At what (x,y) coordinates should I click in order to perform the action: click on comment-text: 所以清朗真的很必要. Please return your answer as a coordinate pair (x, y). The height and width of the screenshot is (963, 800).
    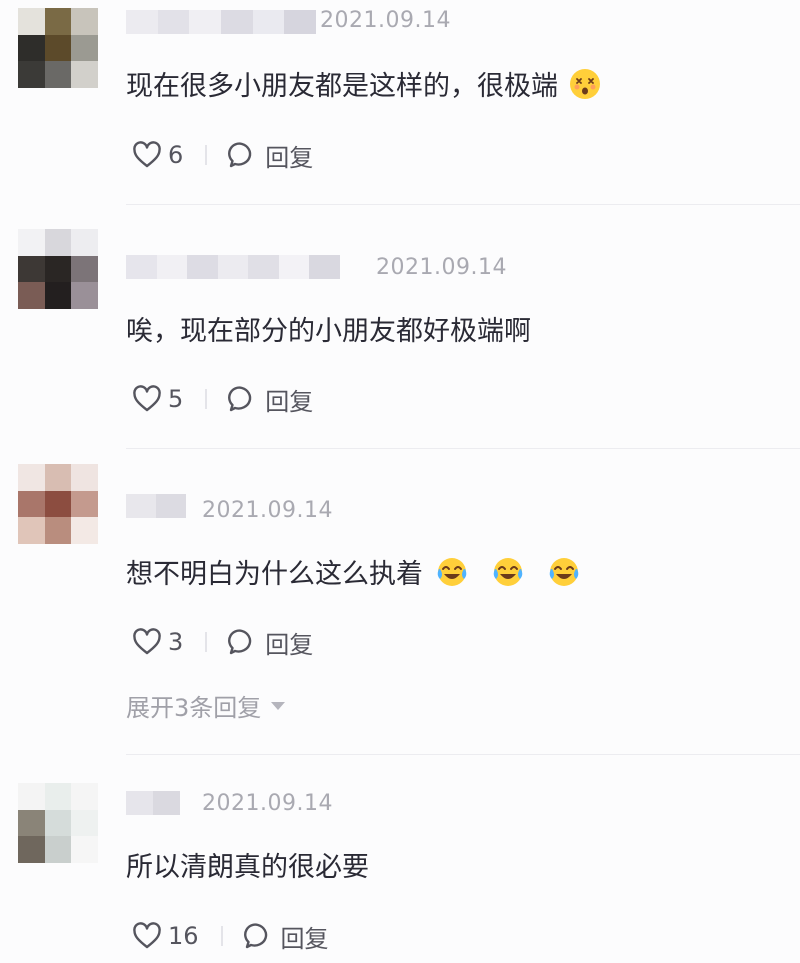
    Looking at the image, I should click on (247, 864).